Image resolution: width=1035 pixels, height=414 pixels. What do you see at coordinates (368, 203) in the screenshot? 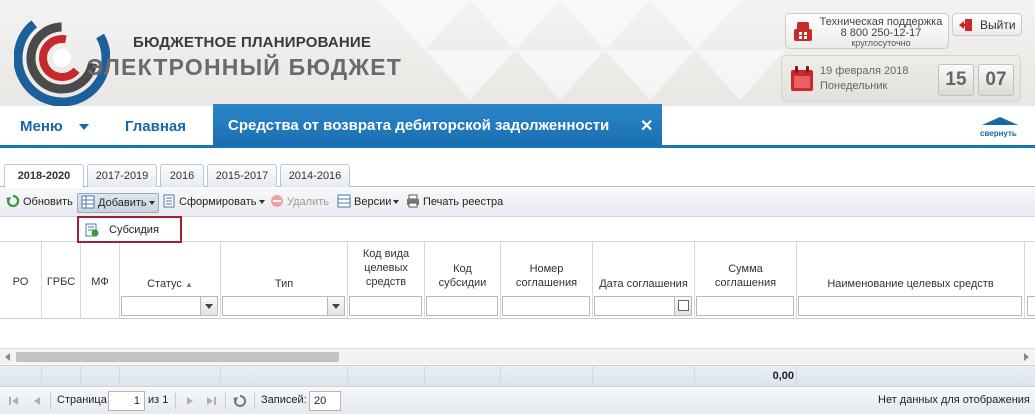
I see `versions-button: Версии` at bounding box center [368, 203].